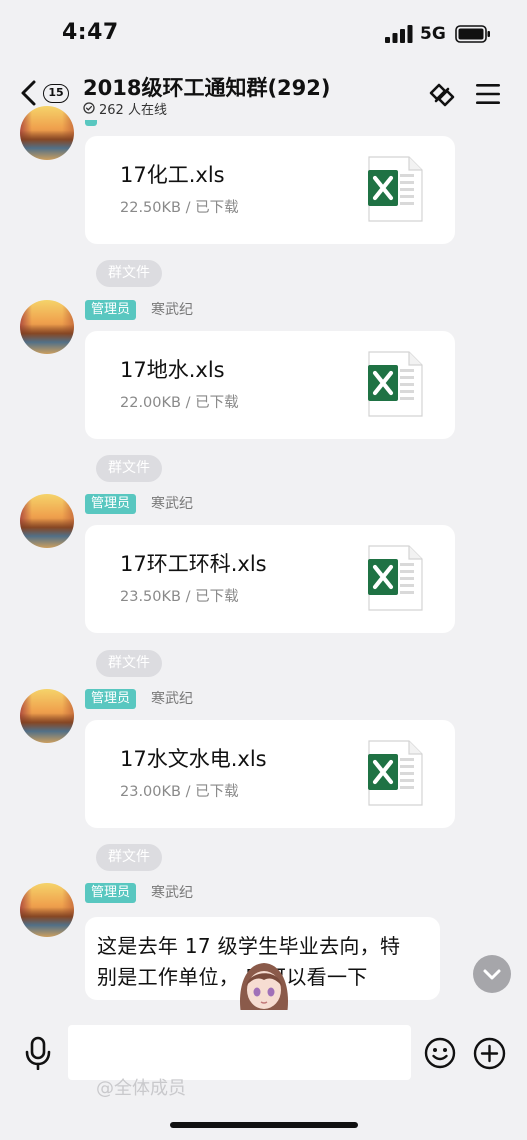  Describe the element at coordinates (270, 774) in the screenshot. I see `file-card: 17水文水电.xls 23.00KB / 已下载` at that location.